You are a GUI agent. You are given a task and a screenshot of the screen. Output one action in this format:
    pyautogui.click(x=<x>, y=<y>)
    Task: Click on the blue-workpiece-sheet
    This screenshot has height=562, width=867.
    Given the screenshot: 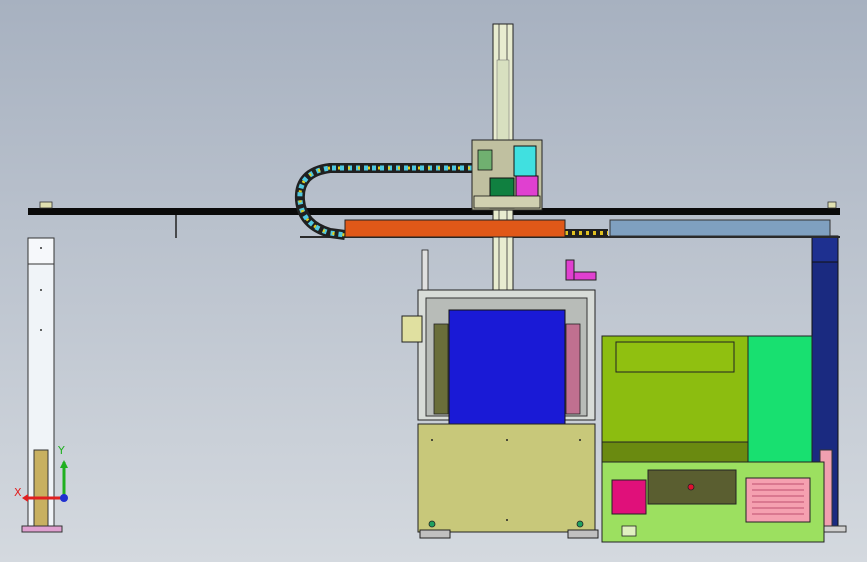 What is the action you would take?
    pyautogui.click(x=507, y=369)
    